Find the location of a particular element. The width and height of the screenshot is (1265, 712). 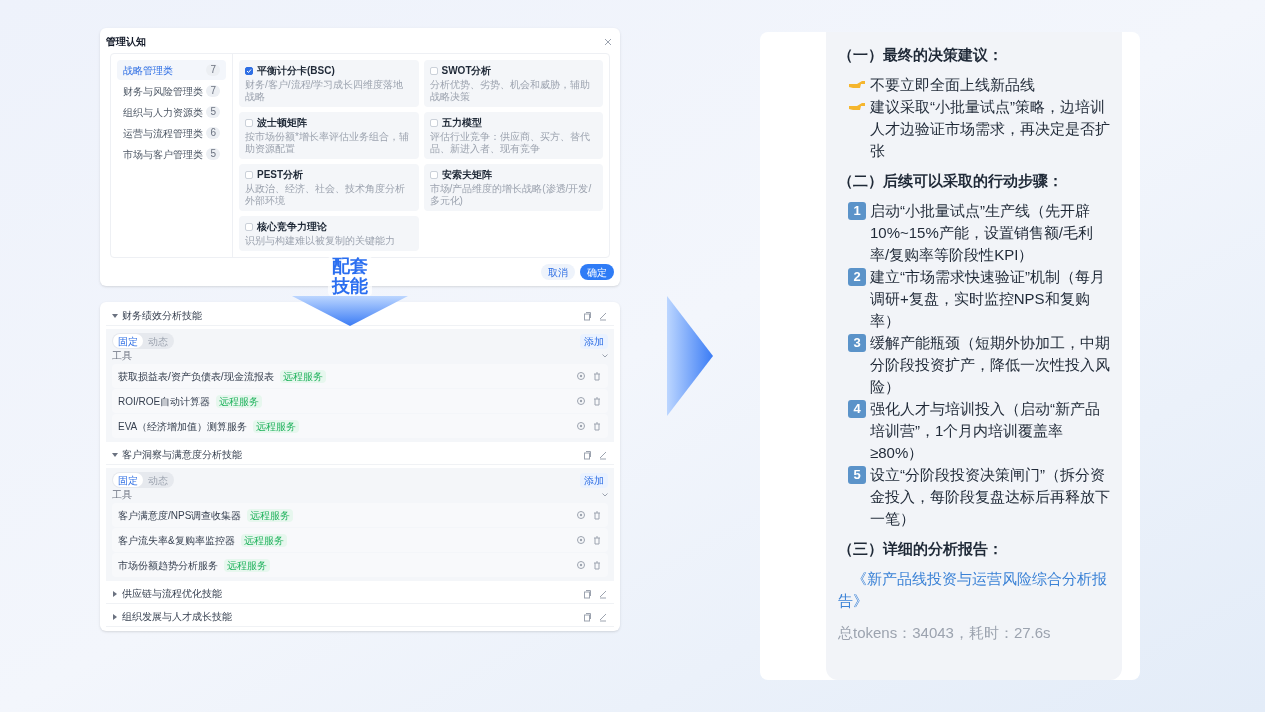

tool-name: 客户流失率&复购率监控器 is located at coordinates (176, 540).